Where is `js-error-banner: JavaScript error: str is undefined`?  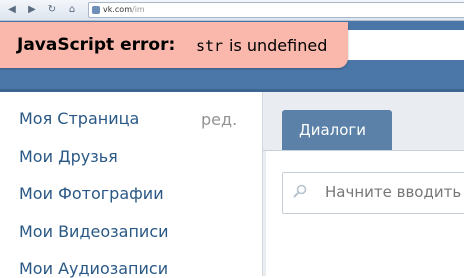
js-error-banner: JavaScript error: str is undefined is located at coordinates (174, 45).